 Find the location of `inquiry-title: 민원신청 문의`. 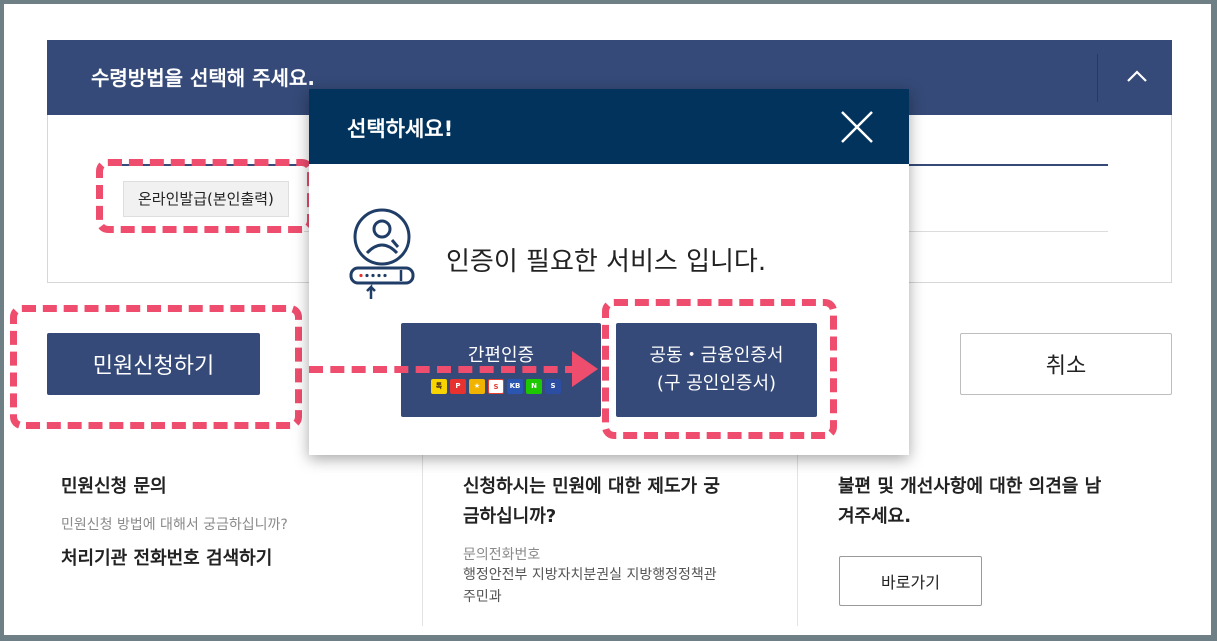

inquiry-title: 민원신청 문의 is located at coordinates (114, 486).